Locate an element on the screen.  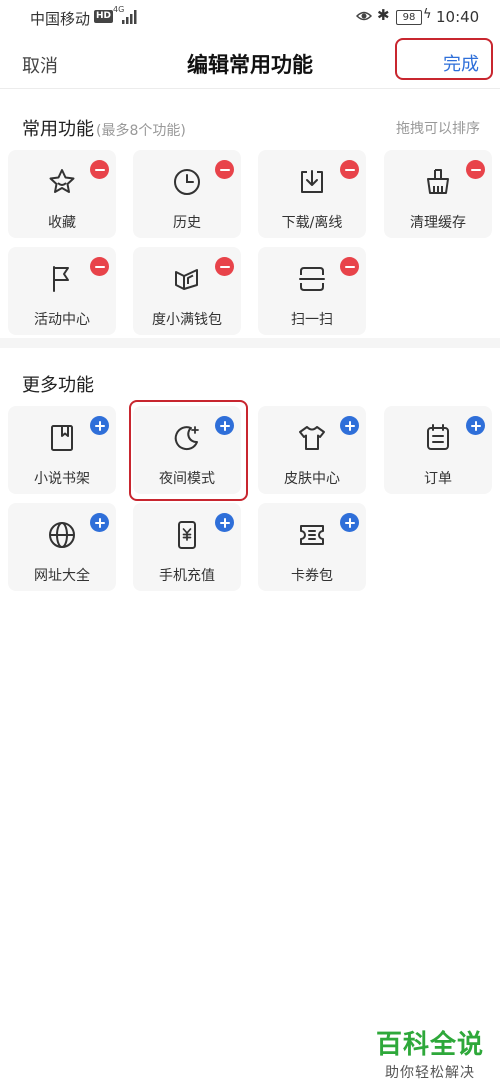
function-tile-globe: 网址大全 is located at coordinates (62, 547).